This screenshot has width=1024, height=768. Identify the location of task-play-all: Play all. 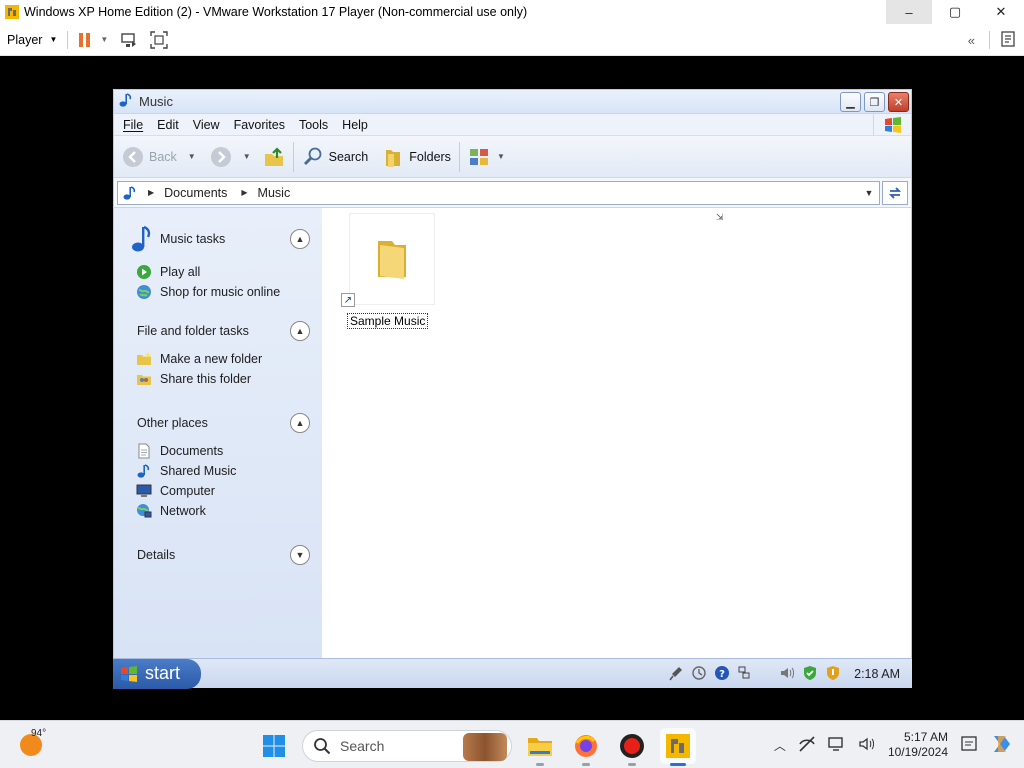
(218, 272).